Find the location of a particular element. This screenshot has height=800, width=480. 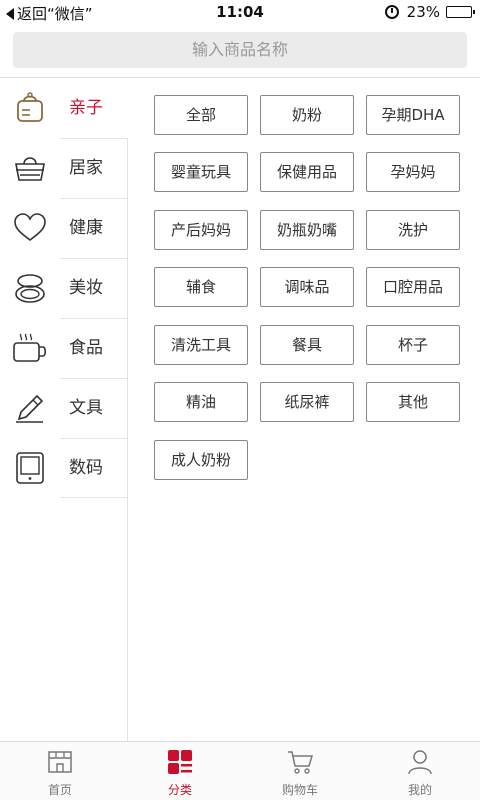

status-bar: 返回“微信” 11:04 23% is located at coordinates (240, 12).